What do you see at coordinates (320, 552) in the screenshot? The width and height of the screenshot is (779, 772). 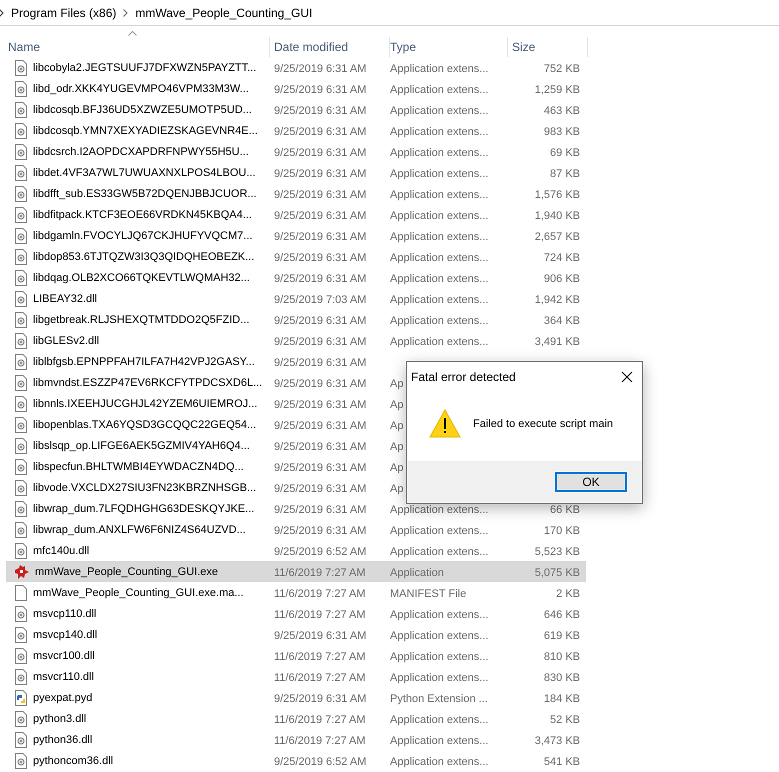 I see `date-modified: 9/25/2019 6:52 AM` at bounding box center [320, 552].